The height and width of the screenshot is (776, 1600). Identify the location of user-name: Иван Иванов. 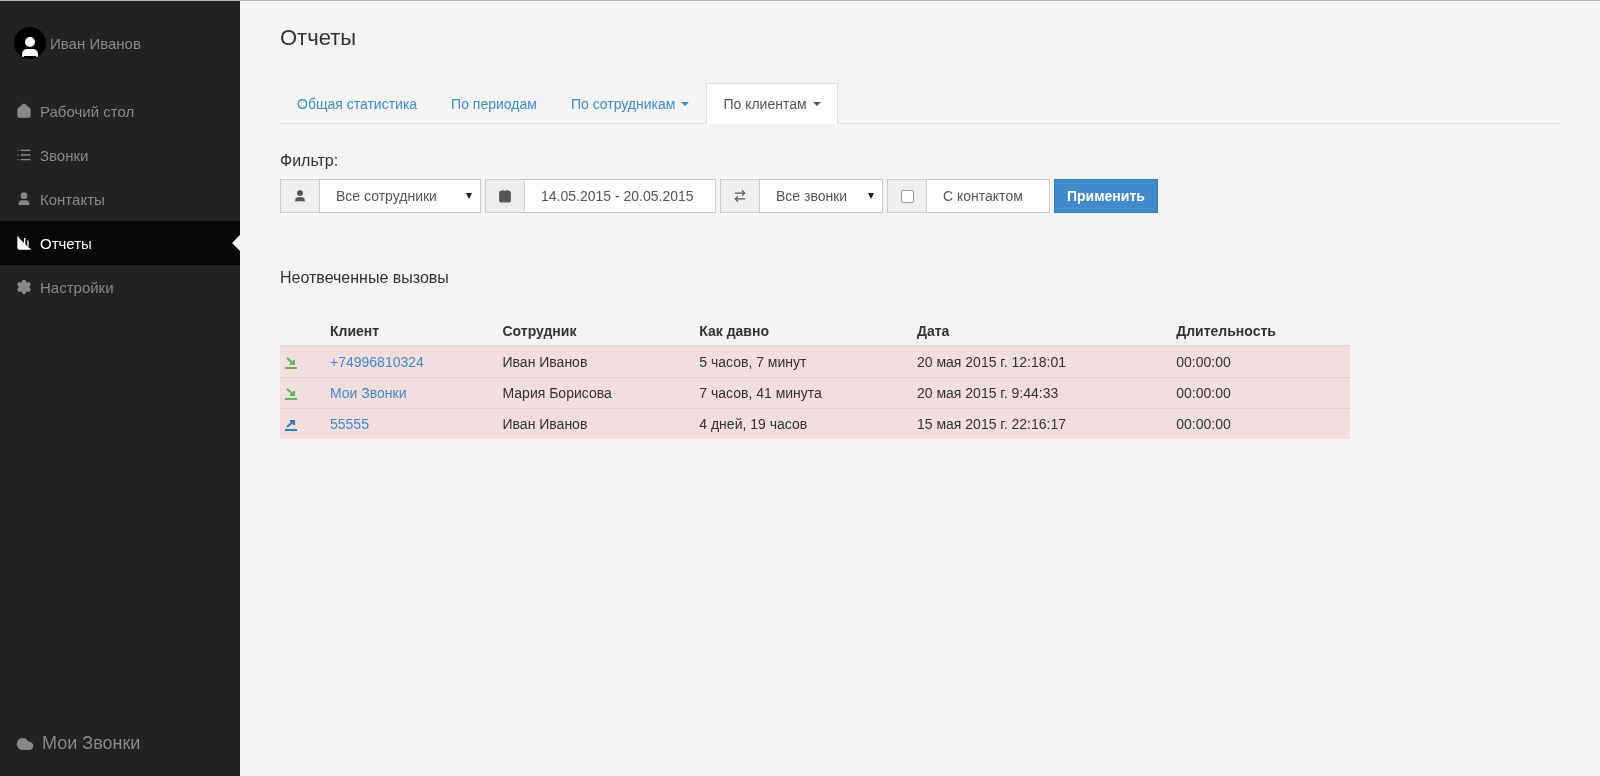
(95, 43).